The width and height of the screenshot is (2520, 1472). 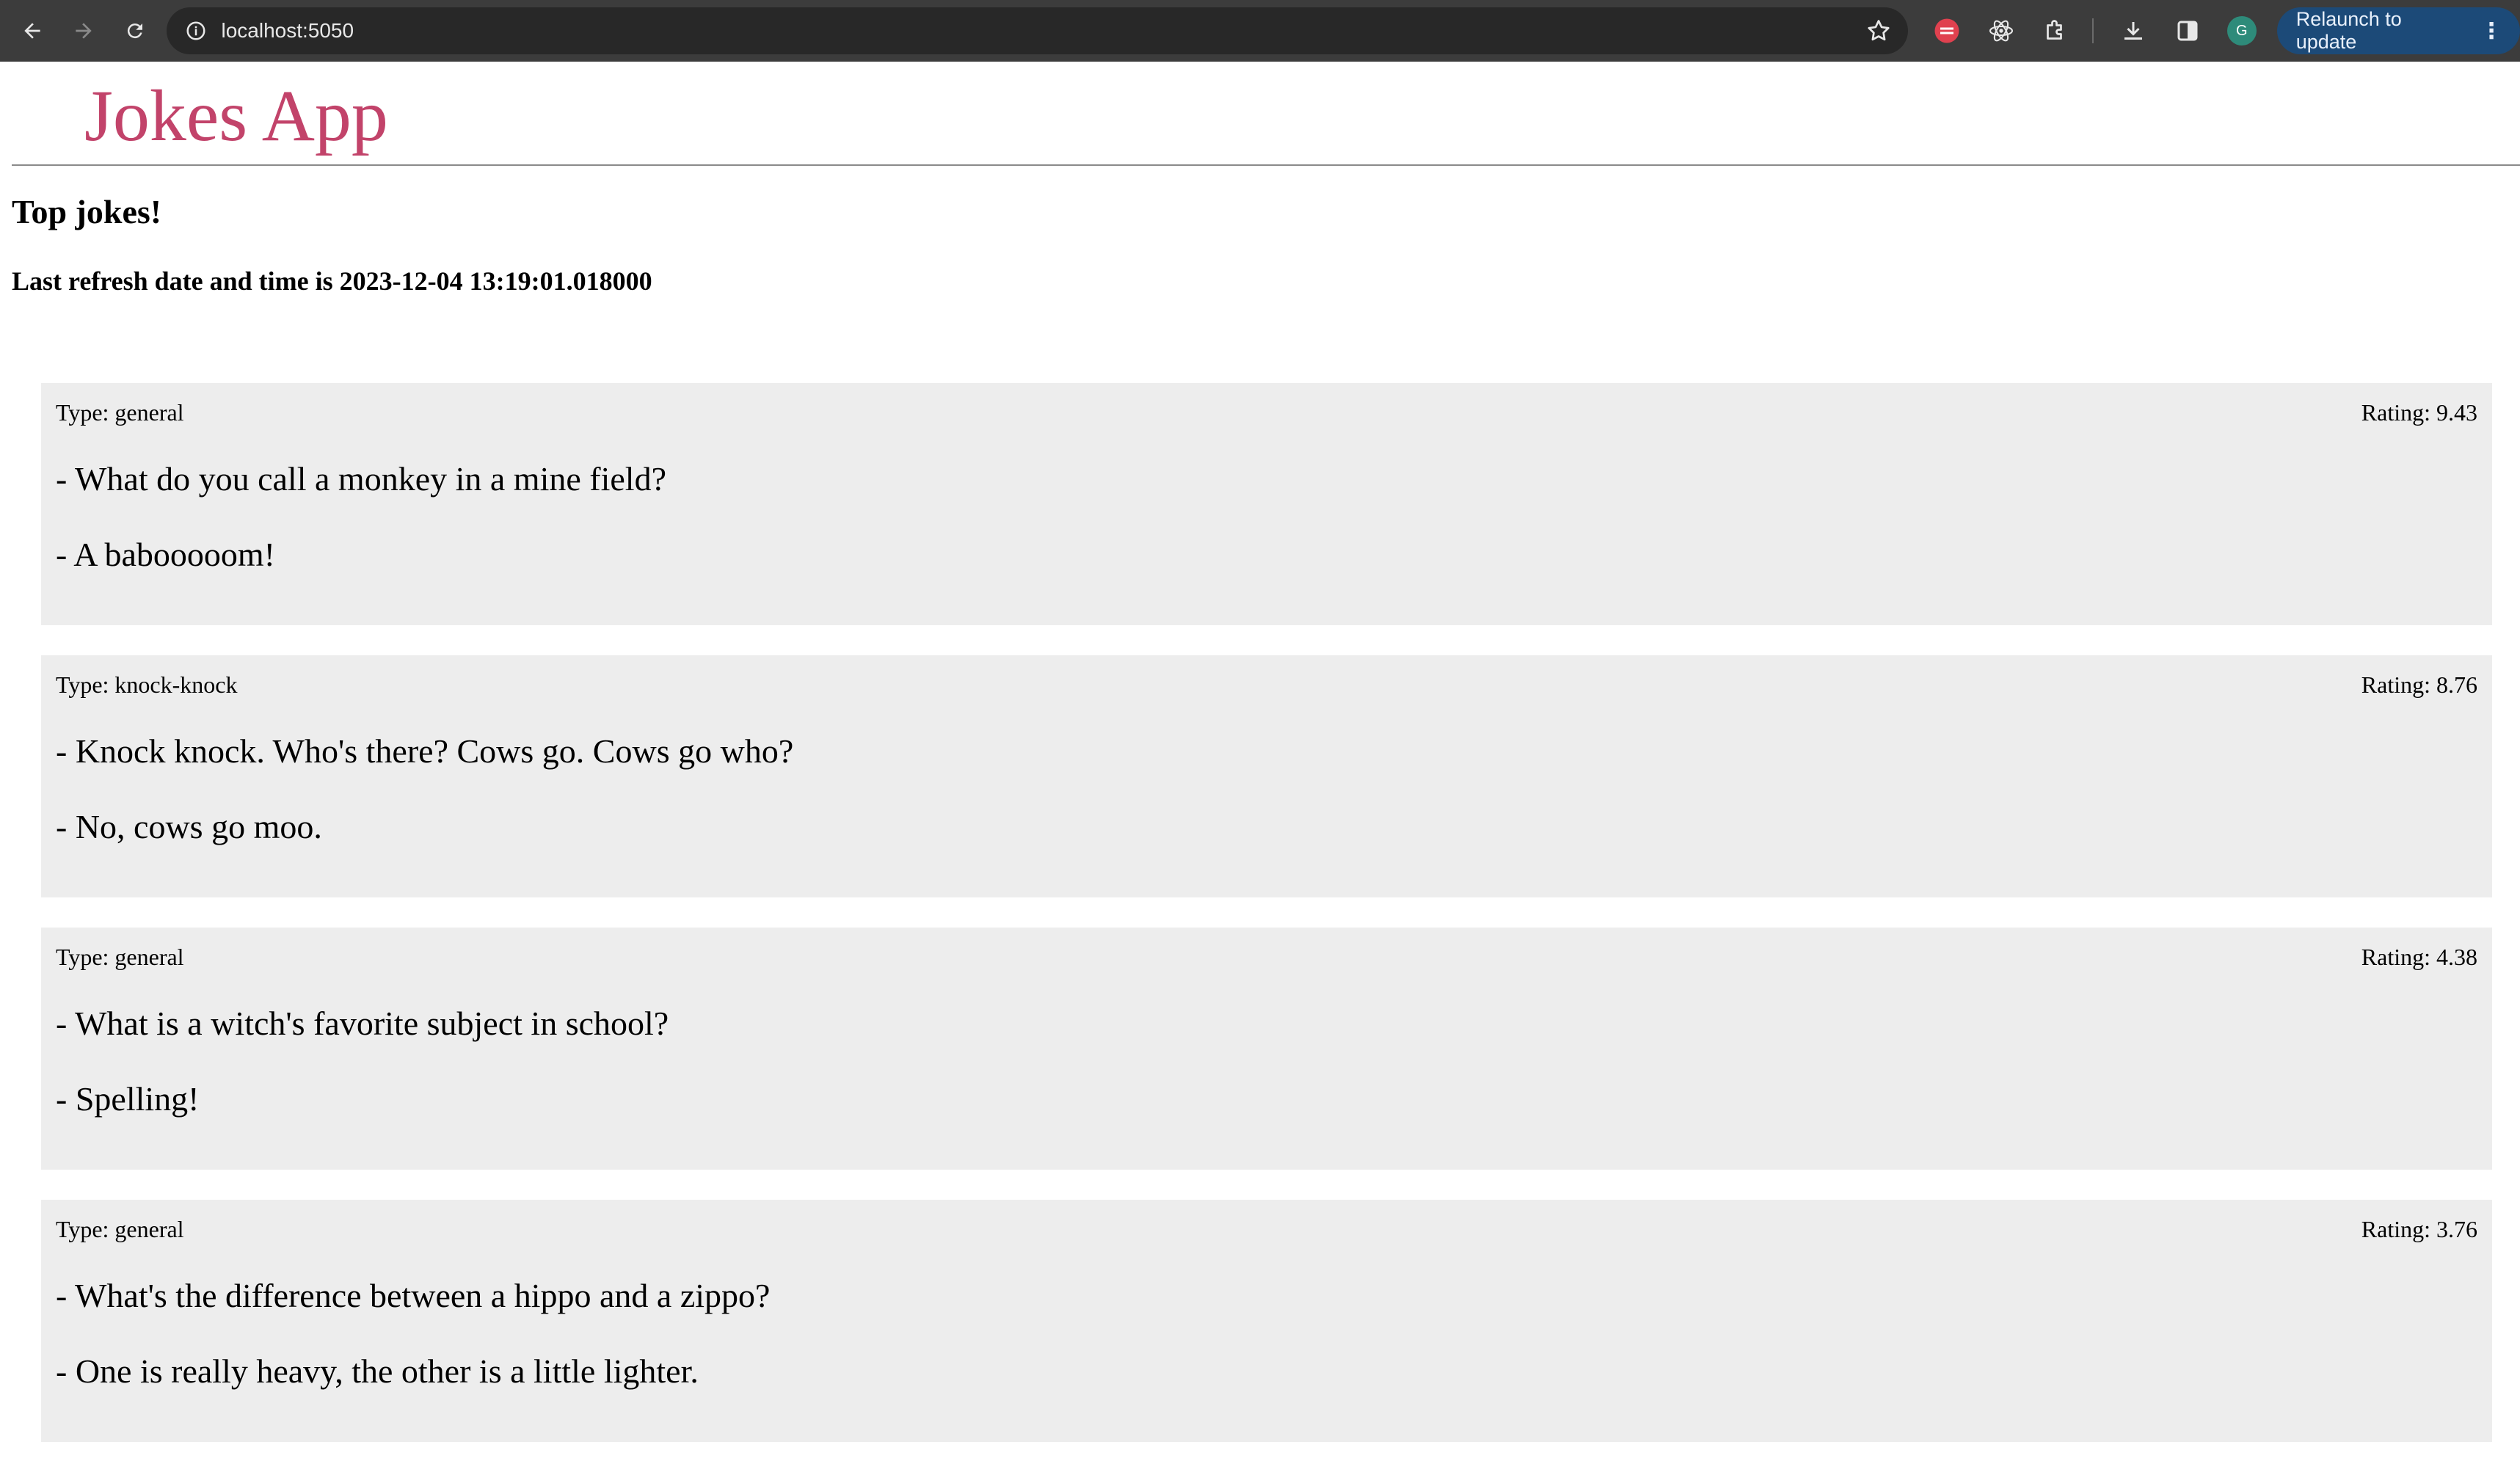 What do you see at coordinates (2055, 31) in the screenshot?
I see `extensions-puzzle-icon` at bounding box center [2055, 31].